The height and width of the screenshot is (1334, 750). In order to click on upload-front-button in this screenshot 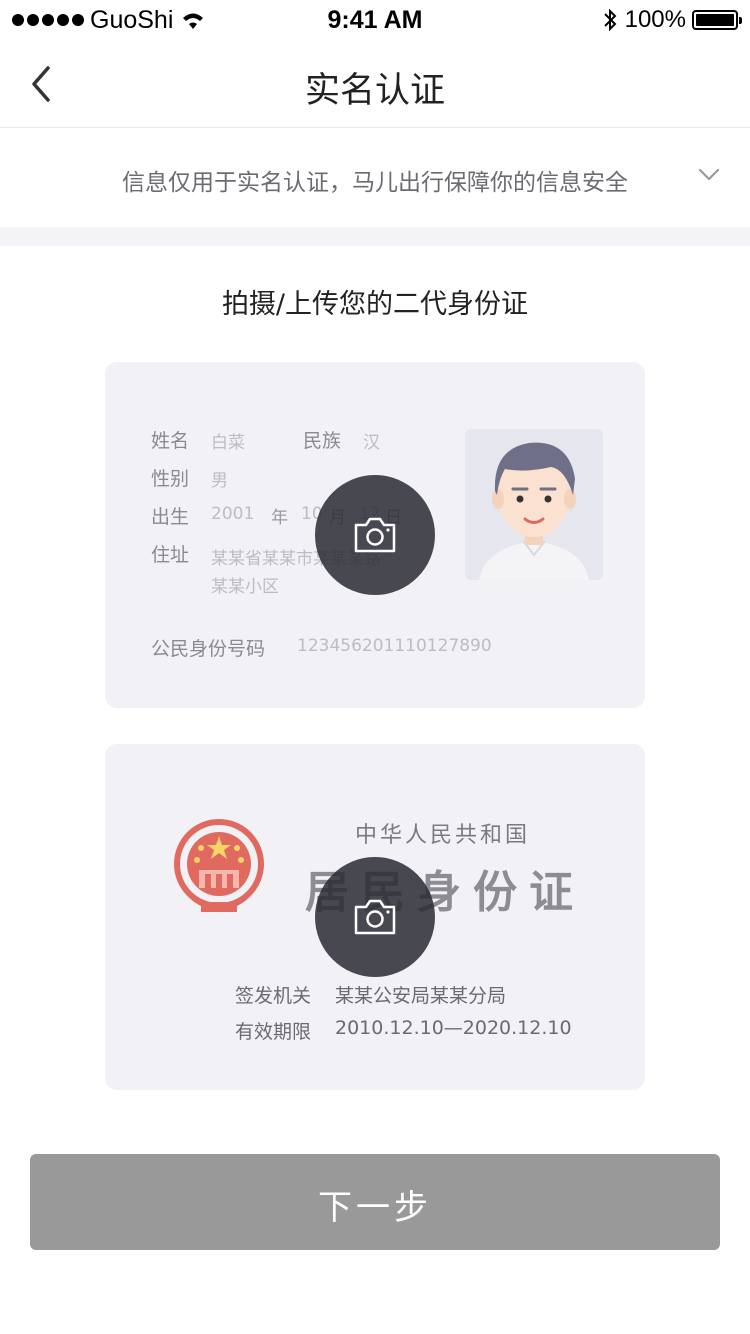, I will do `click(375, 535)`.